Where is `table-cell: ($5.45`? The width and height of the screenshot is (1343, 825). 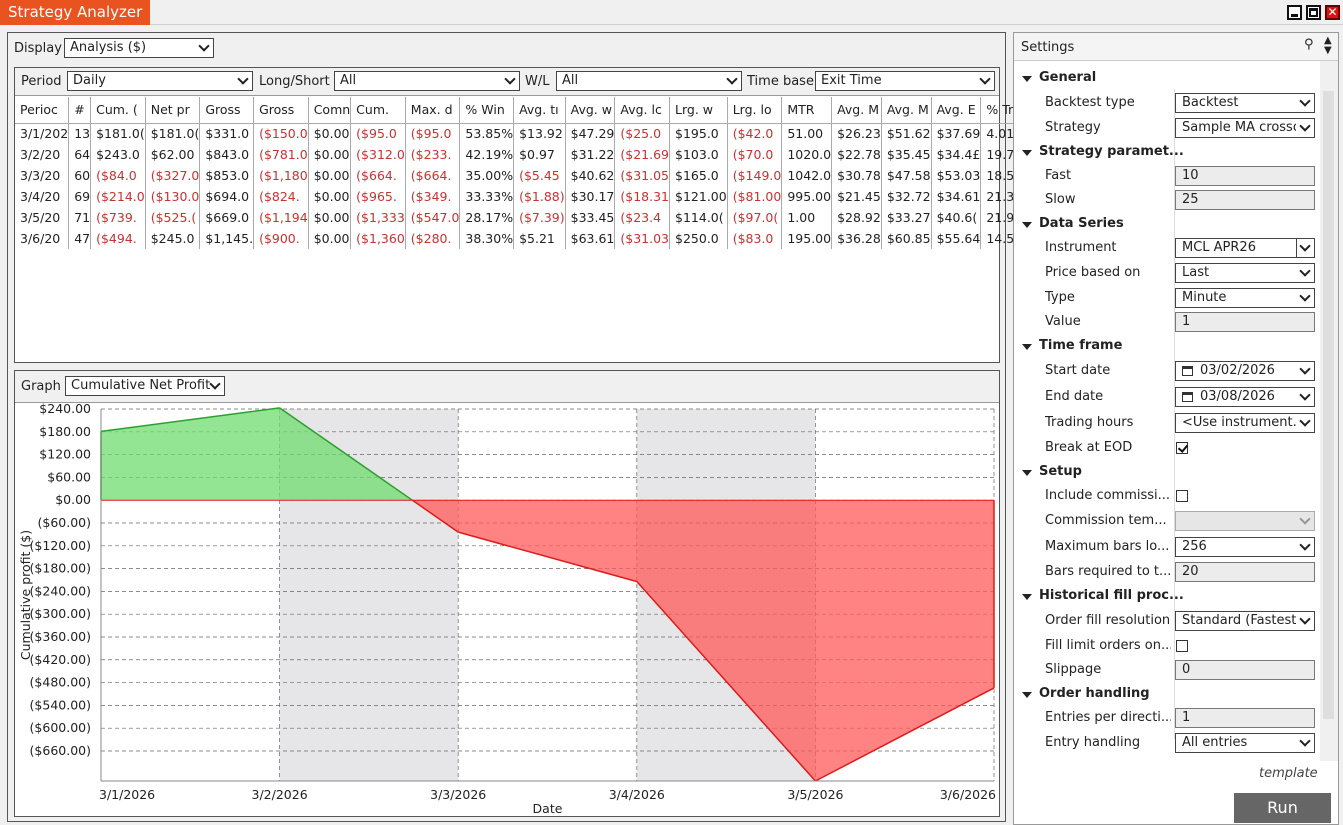 table-cell: ($5.45 is located at coordinates (539, 175).